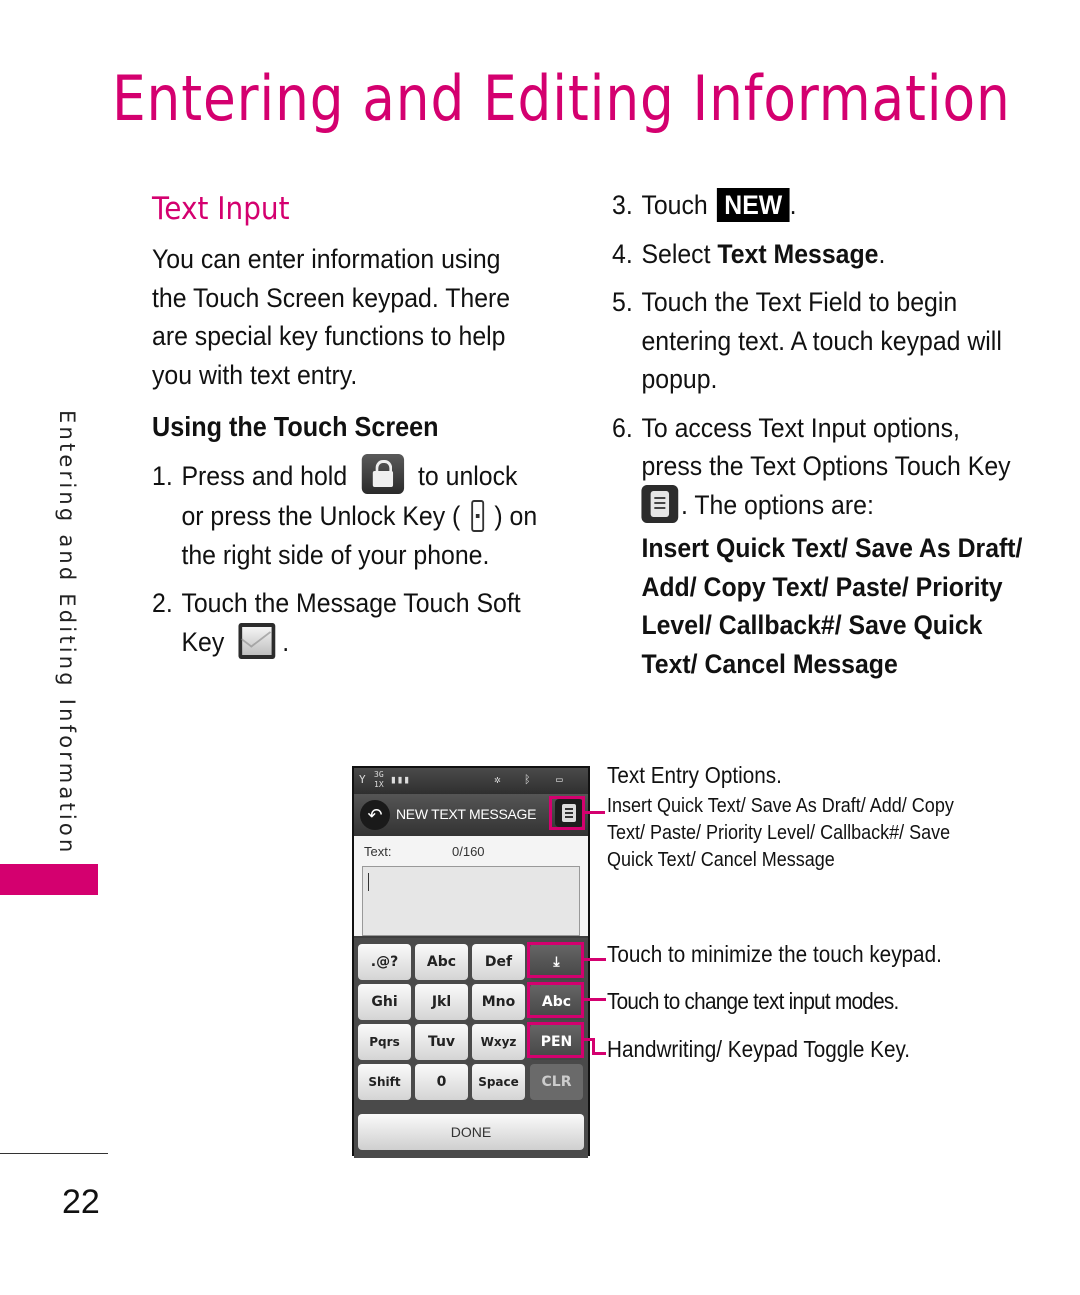 The height and width of the screenshot is (1295, 1080). Describe the element at coordinates (54, 1153) in the screenshot. I see `footer-rule` at that location.